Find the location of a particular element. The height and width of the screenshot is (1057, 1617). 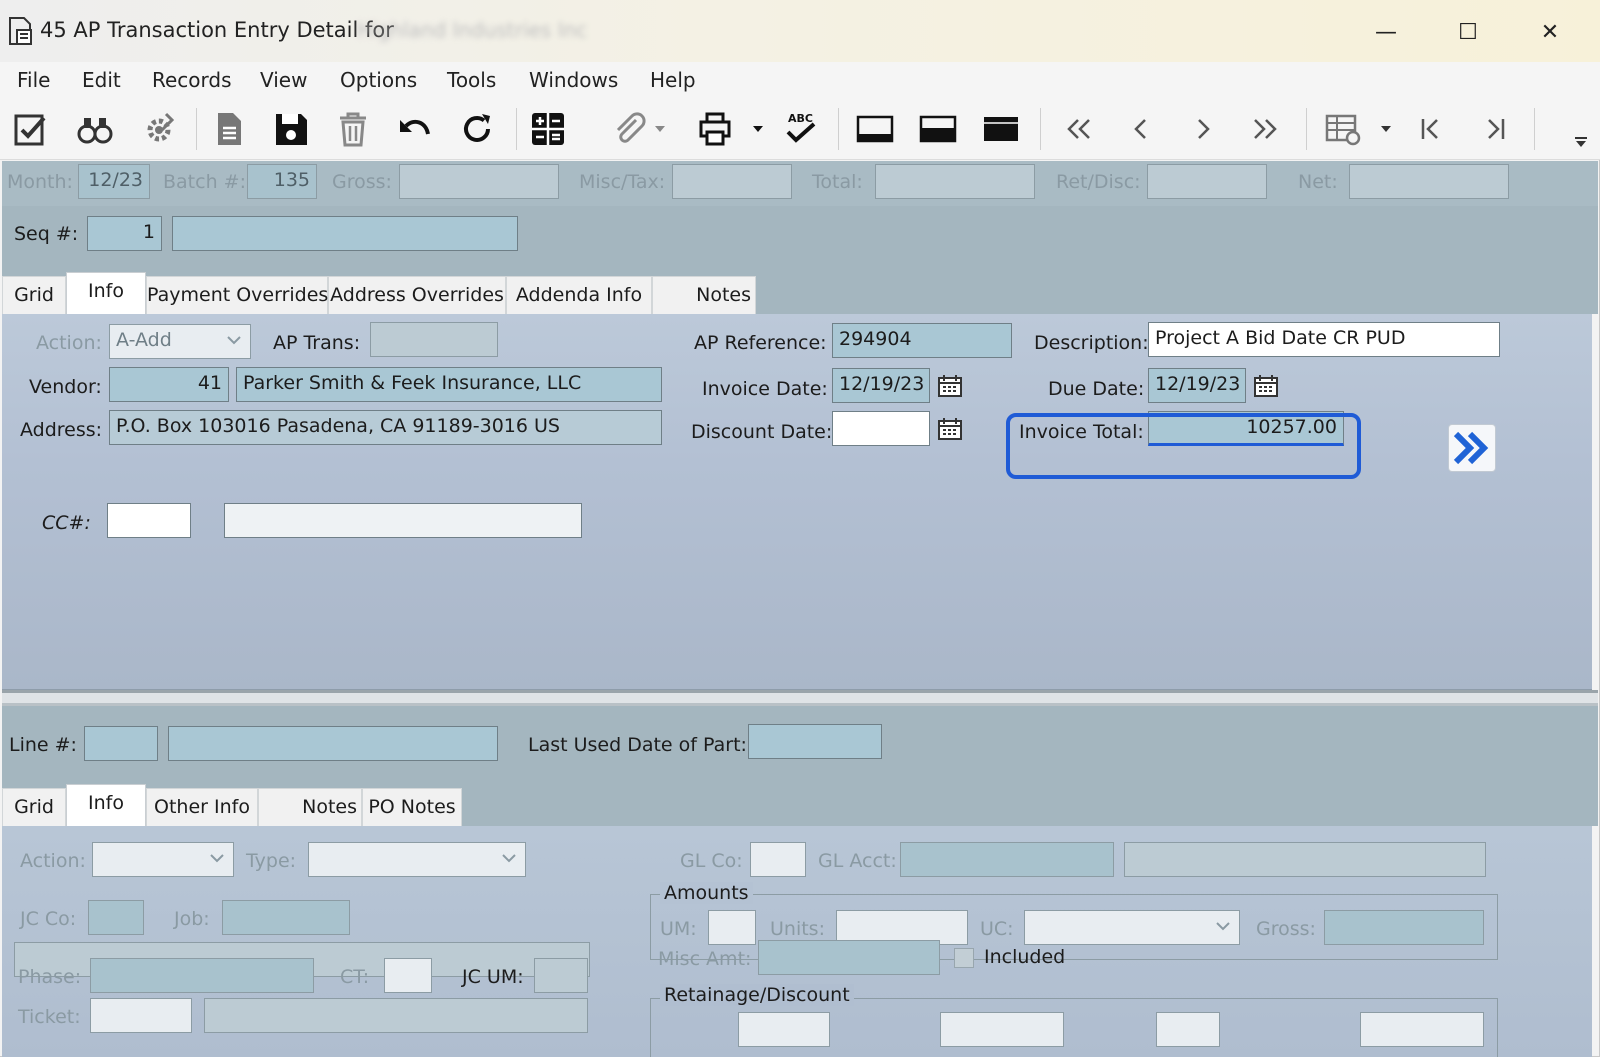

discount-date-field is located at coordinates (881, 428).